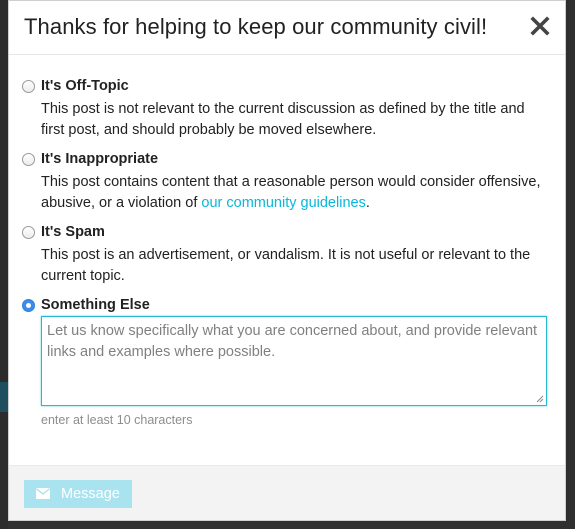 The image size is (575, 529). What do you see at coordinates (367, 203) in the screenshot?
I see `inappropriate-desc-end: .` at bounding box center [367, 203].